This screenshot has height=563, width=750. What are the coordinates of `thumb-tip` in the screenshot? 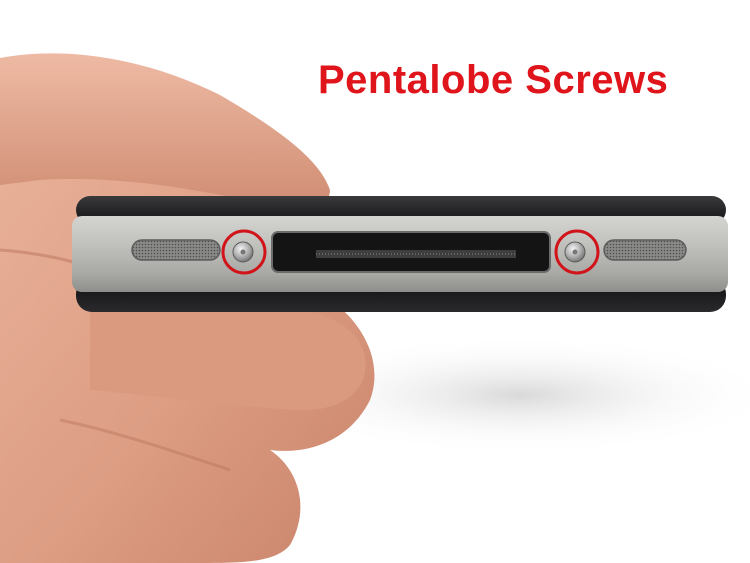 It's located at (228, 355).